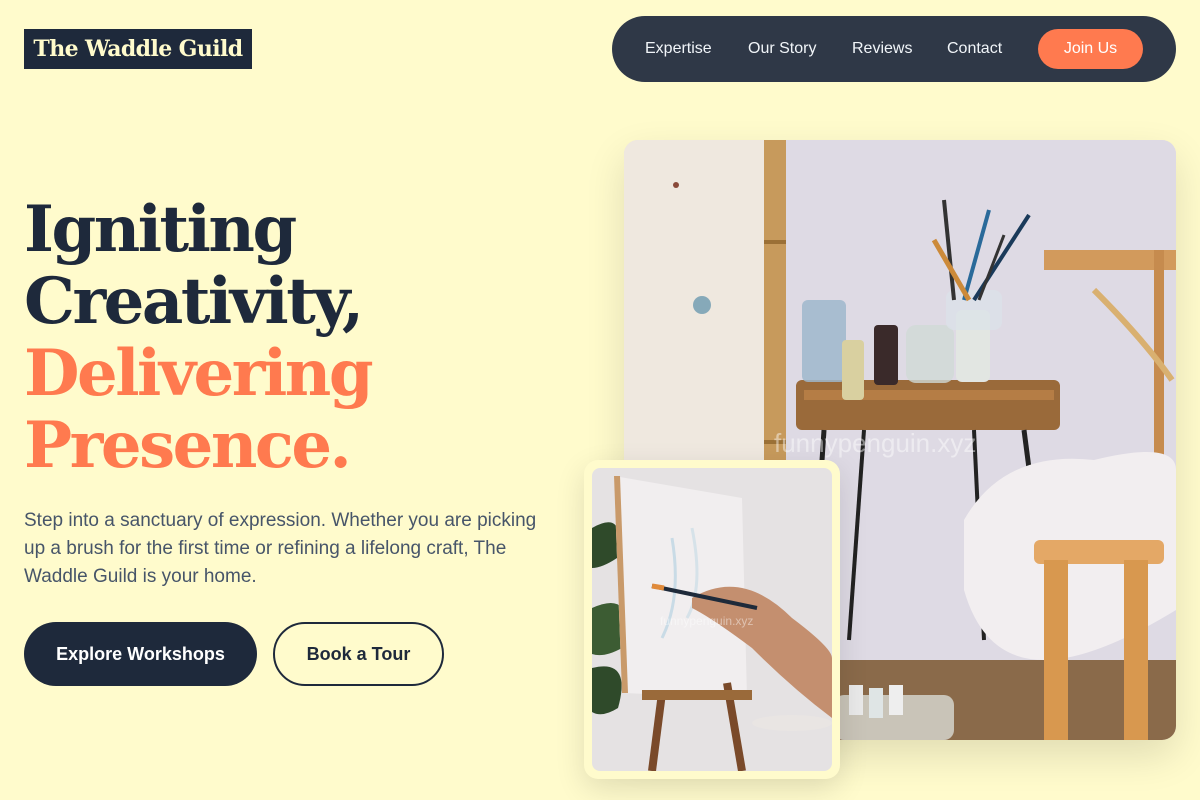 The width and height of the screenshot is (1200, 800). What do you see at coordinates (1090, 49) in the screenshot?
I see `join-us-button: Join Us` at bounding box center [1090, 49].